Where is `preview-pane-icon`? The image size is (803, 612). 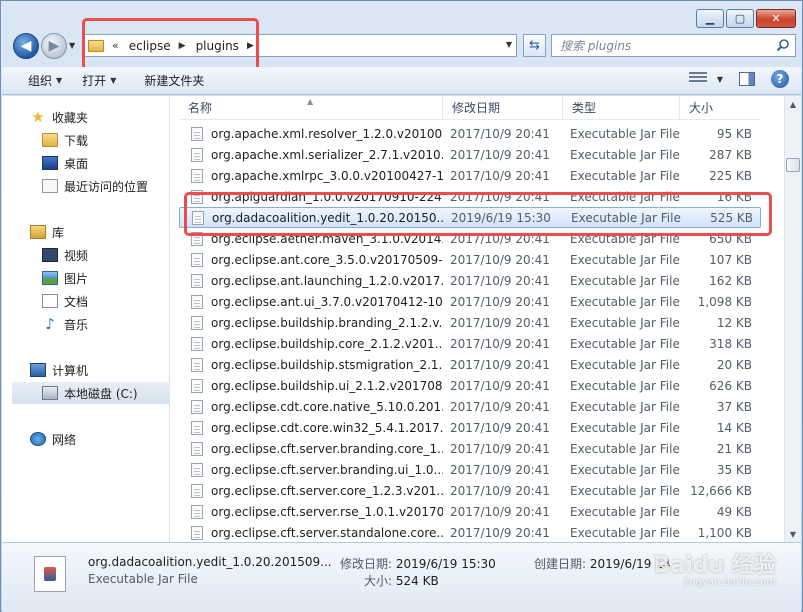
preview-pane-icon is located at coordinates (747, 79).